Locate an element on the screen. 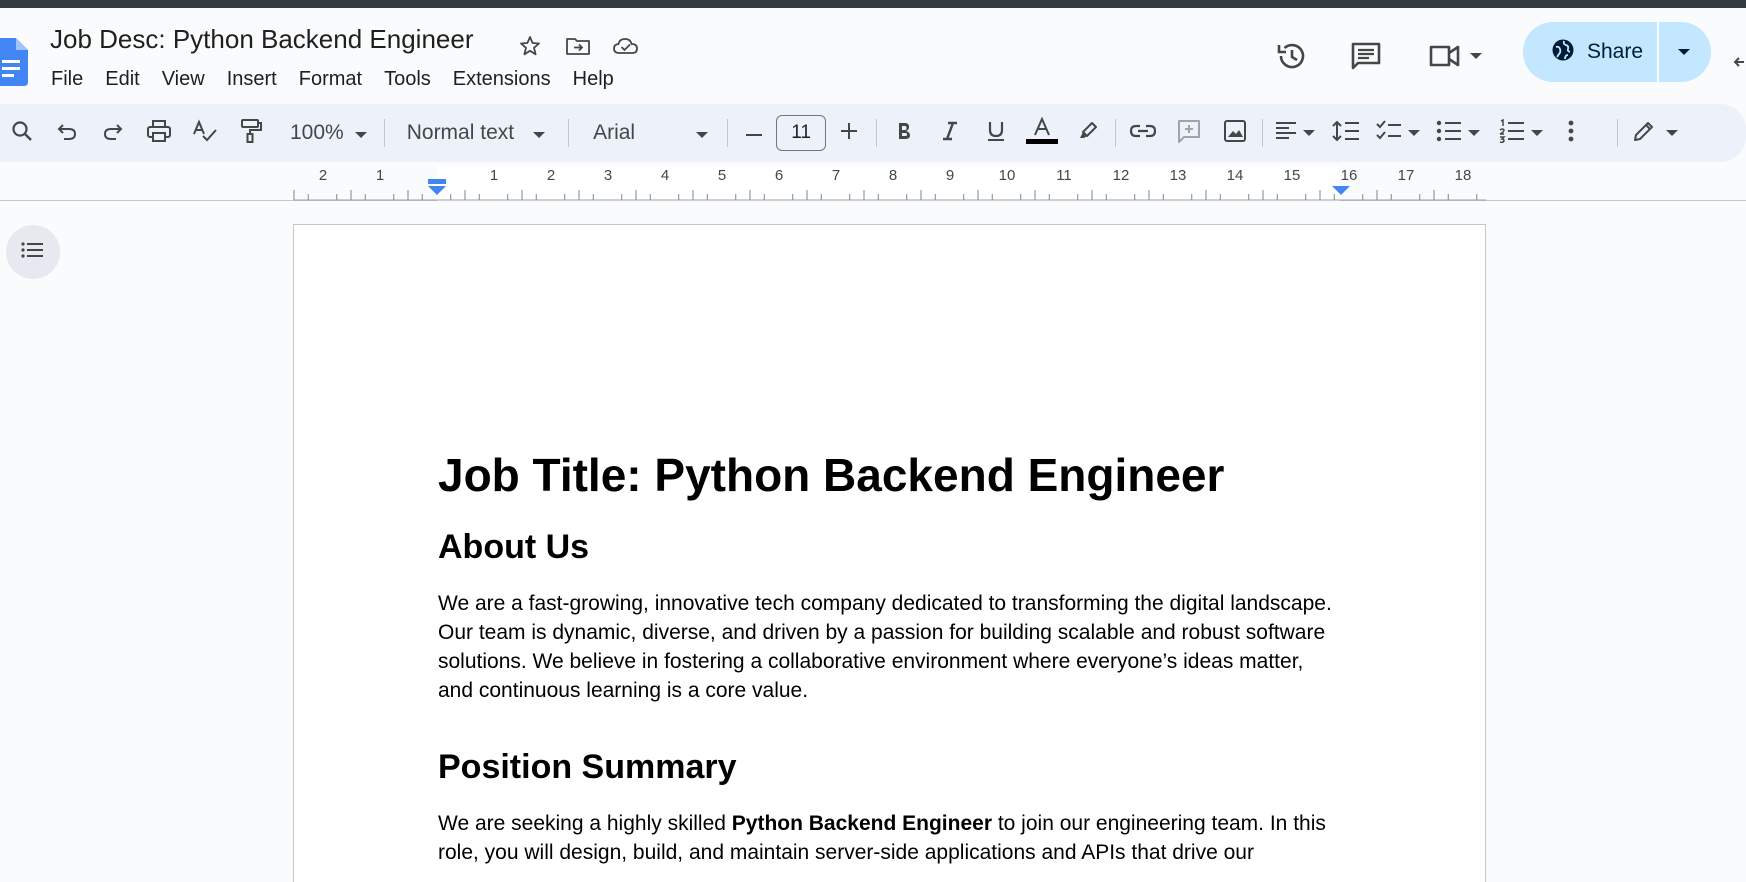  more-options-button is located at coordinates (1571, 133).